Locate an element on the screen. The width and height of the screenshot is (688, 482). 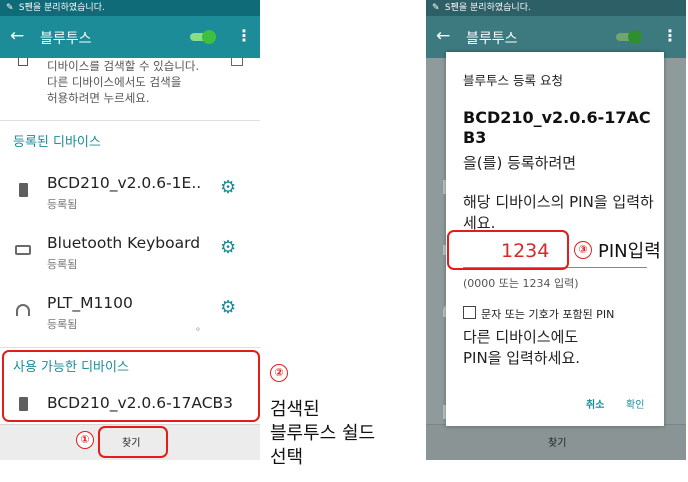
pin-highlight is located at coordinates (508, 250).